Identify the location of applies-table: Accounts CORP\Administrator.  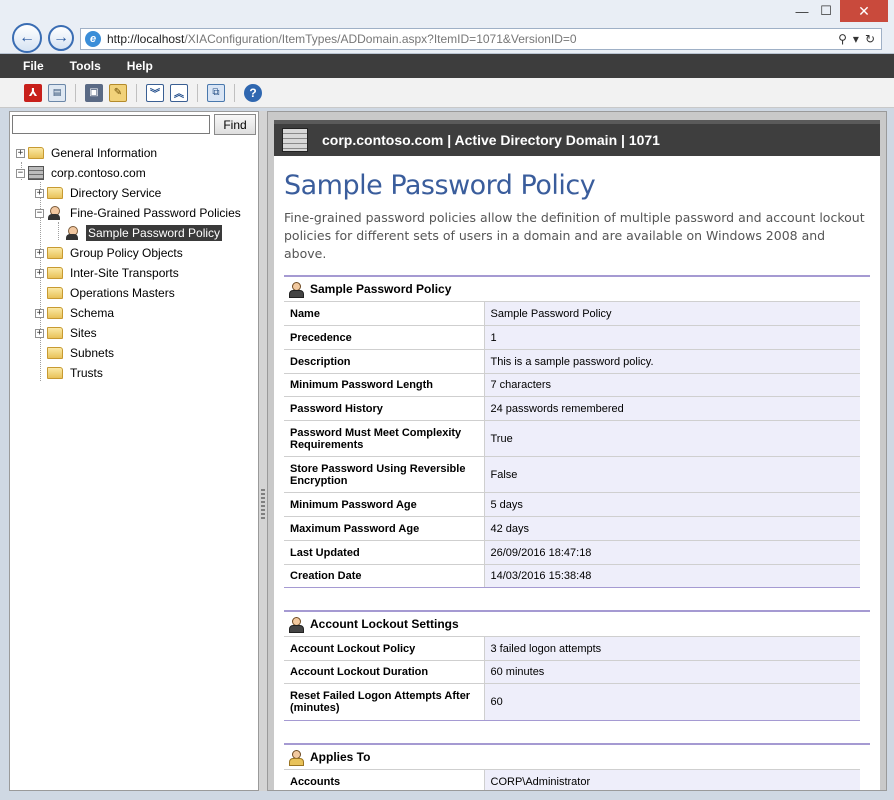
(572, 779).